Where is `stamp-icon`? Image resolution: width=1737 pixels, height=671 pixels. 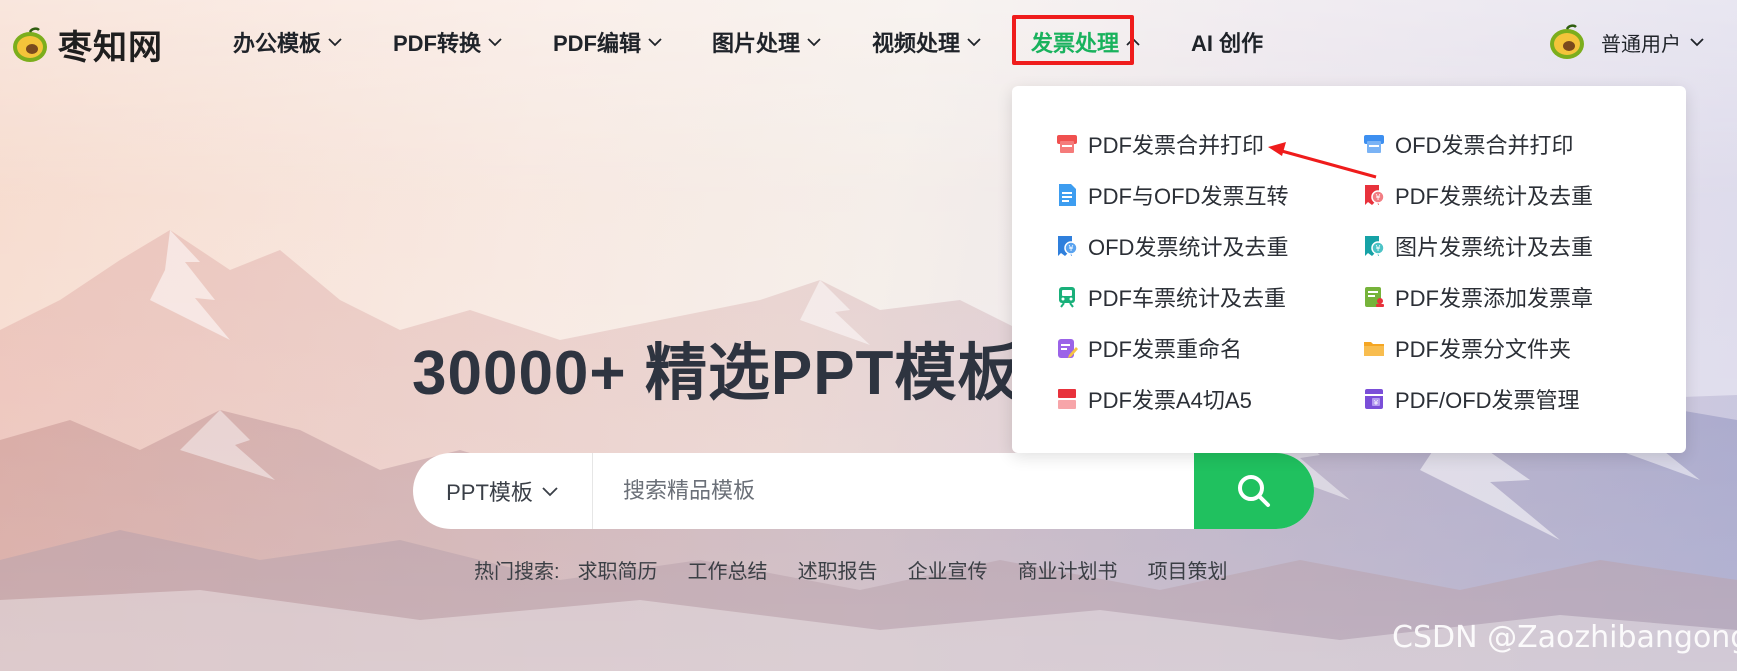
stamp-icon is located at coordinates (1374, 297).